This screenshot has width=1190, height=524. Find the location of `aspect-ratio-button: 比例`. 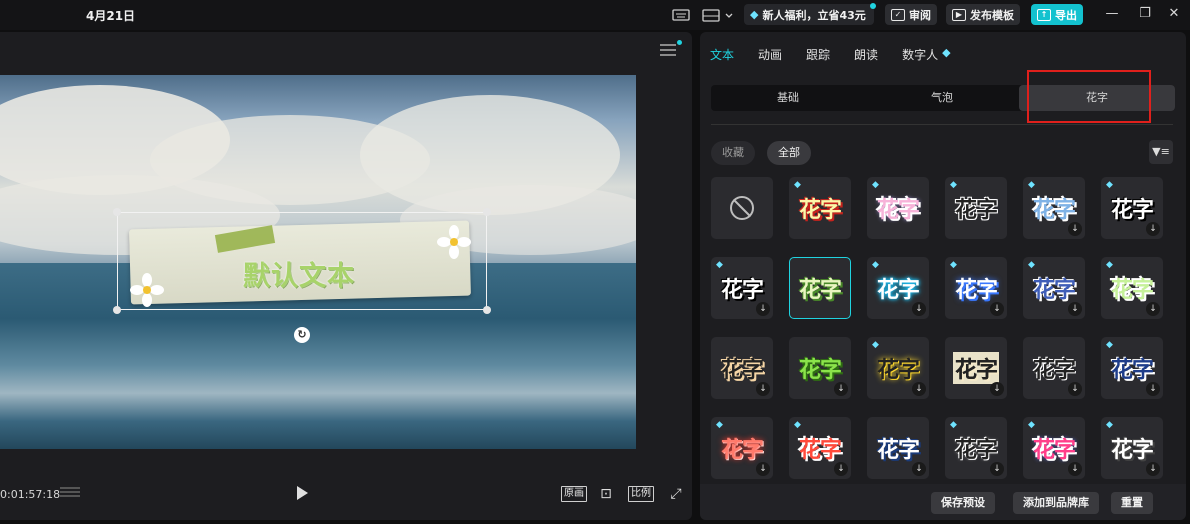

aspect-ratio-button: 比例 is located at coordinates (641, 494).